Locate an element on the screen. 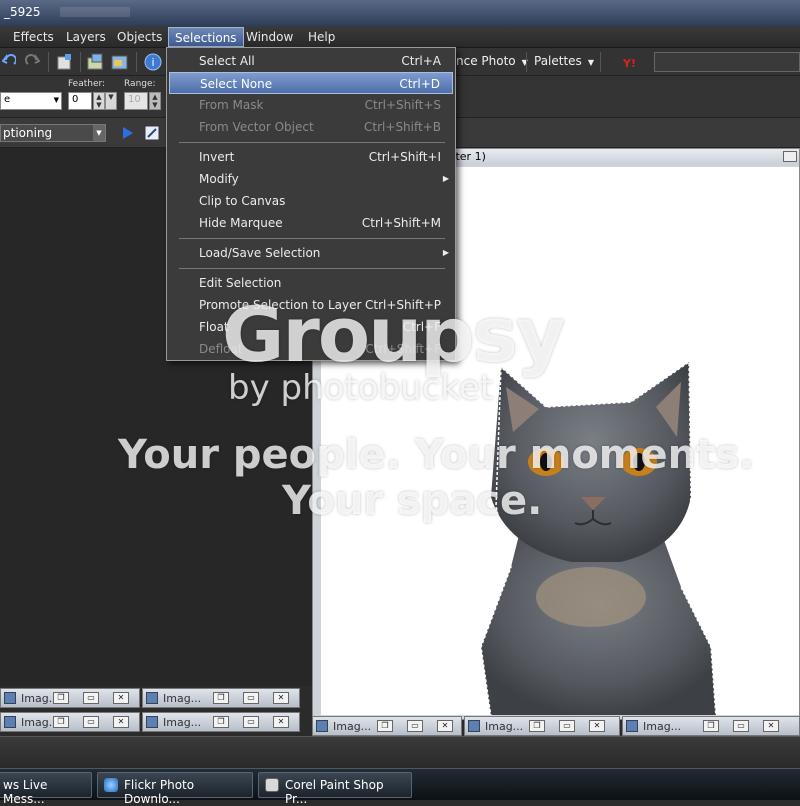 Image resolution: width=800 pixels, height=806 pixels. menu-item-clip-to-canvas: Clip to Canvas is located at coordinates (311, 201).